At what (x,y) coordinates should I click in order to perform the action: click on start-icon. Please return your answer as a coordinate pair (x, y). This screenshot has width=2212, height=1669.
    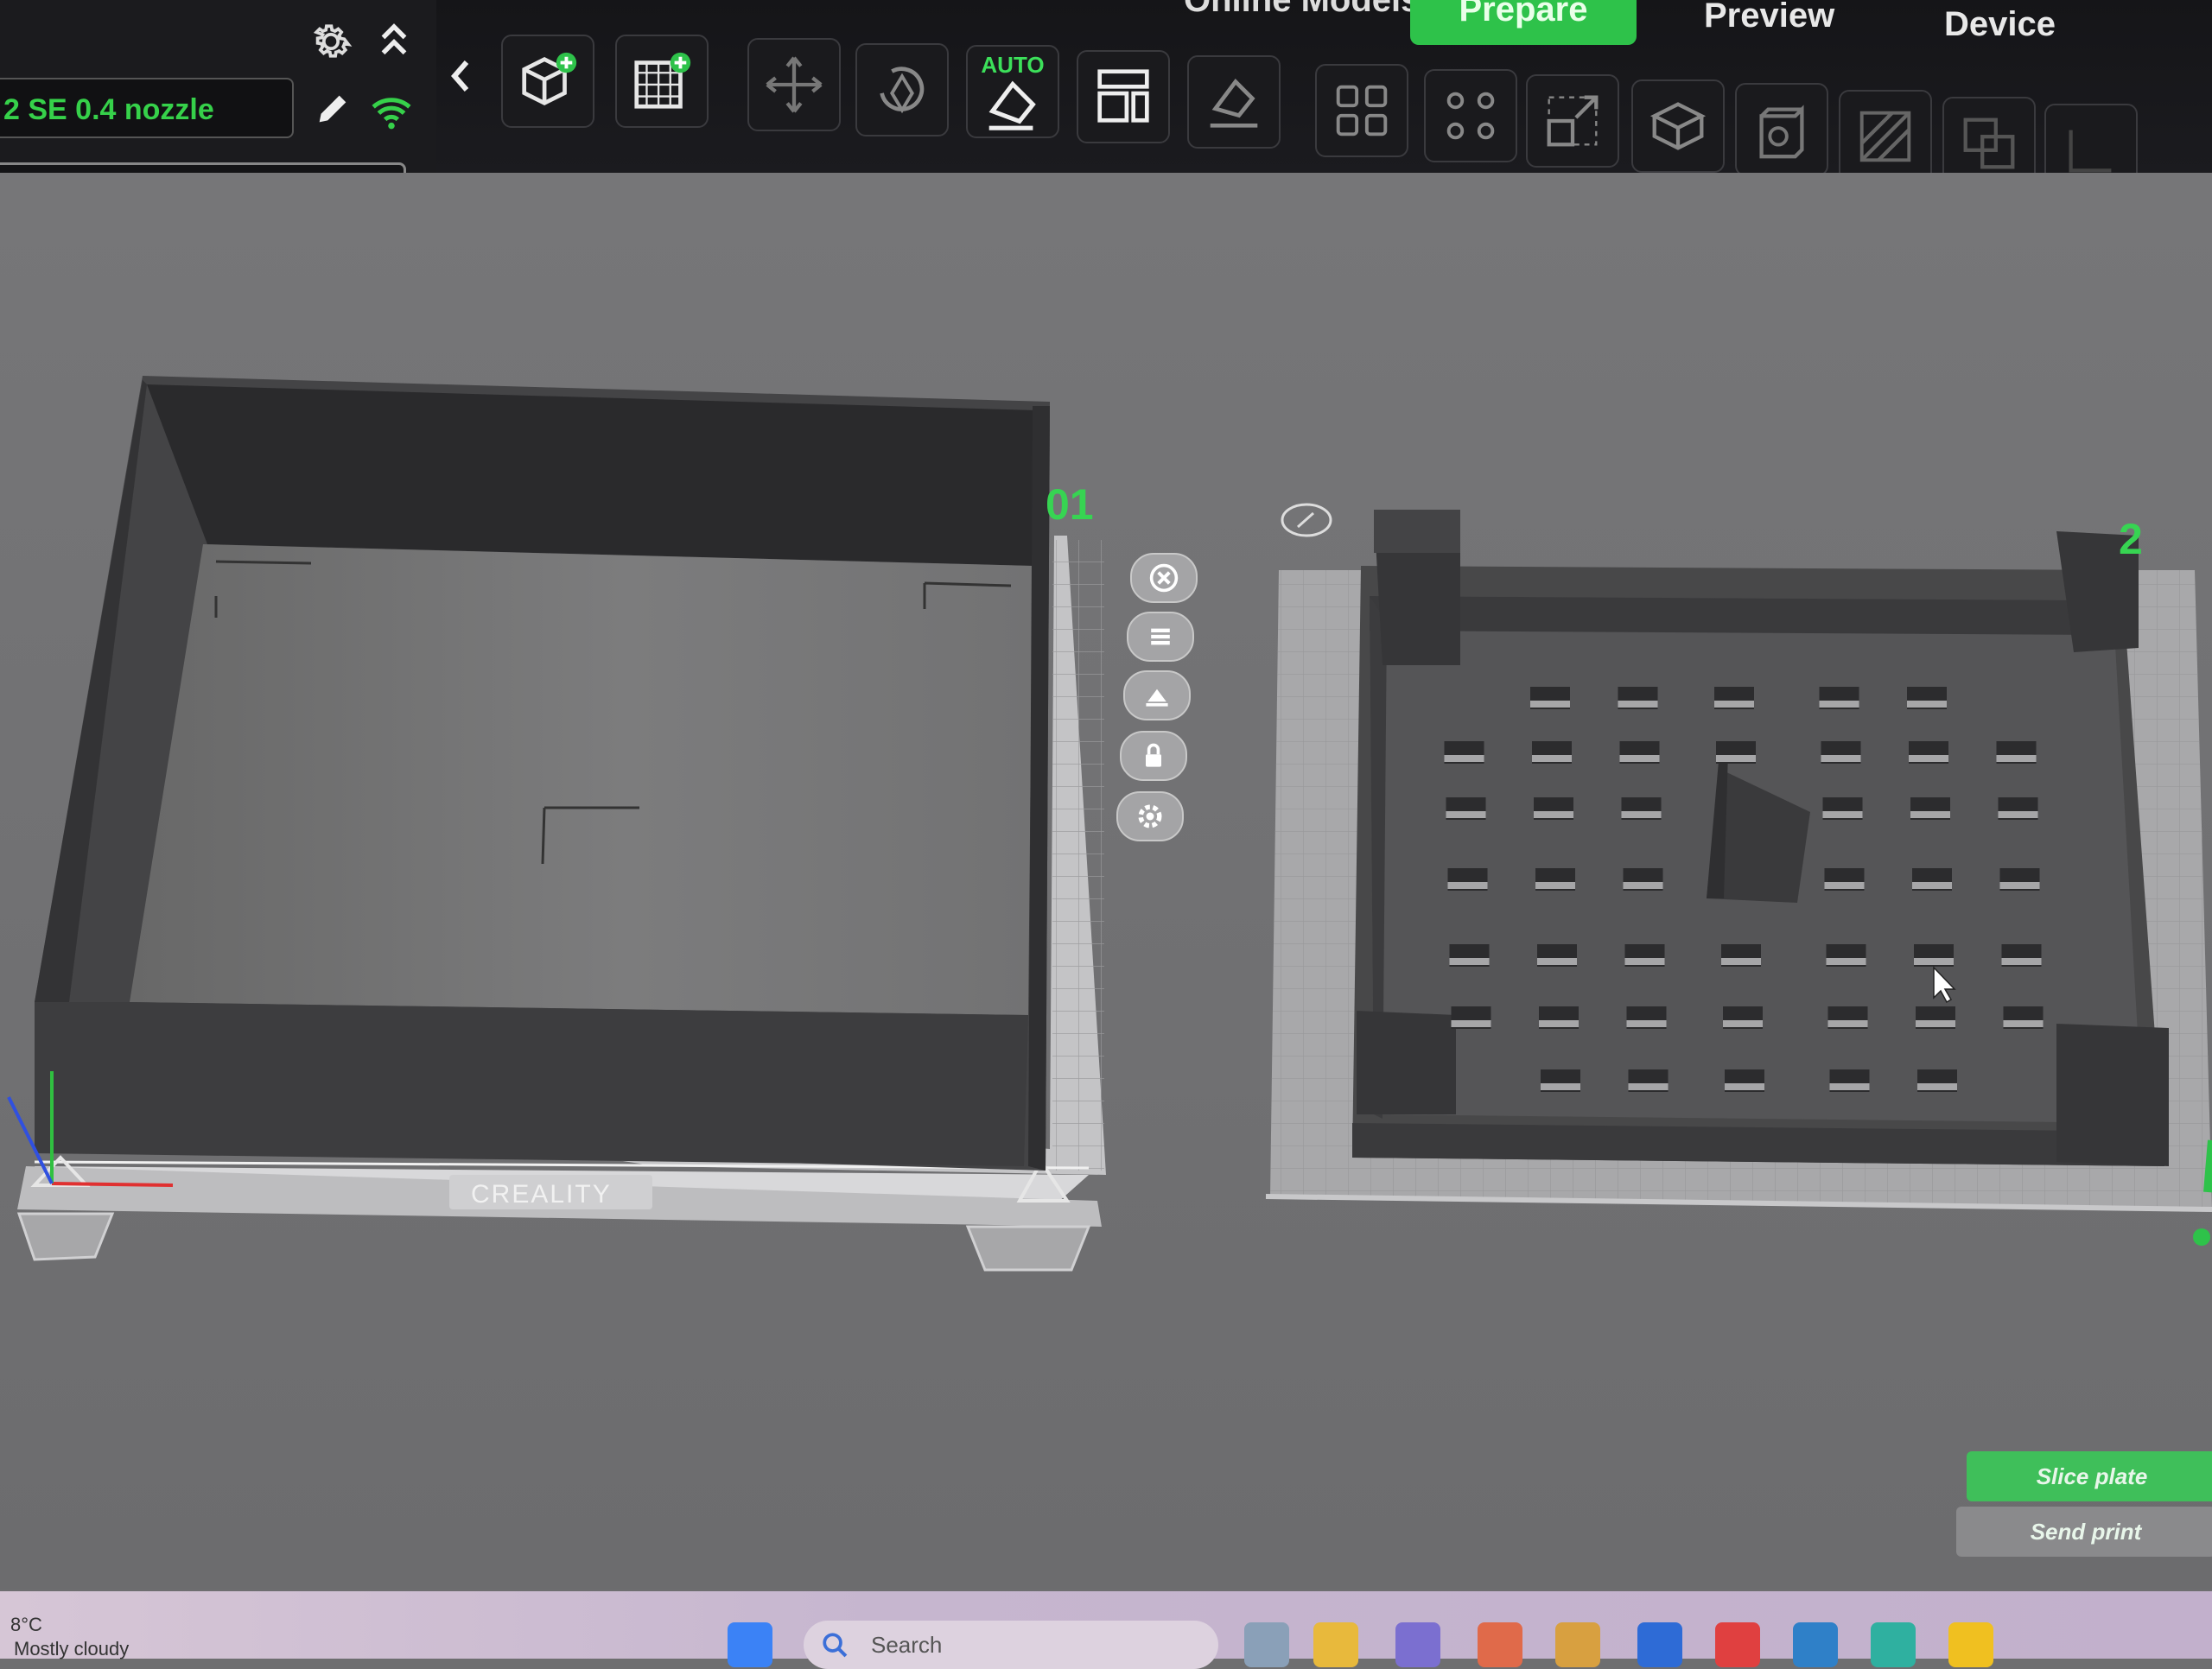
    Looking at the image, I should click on (750, 1644).